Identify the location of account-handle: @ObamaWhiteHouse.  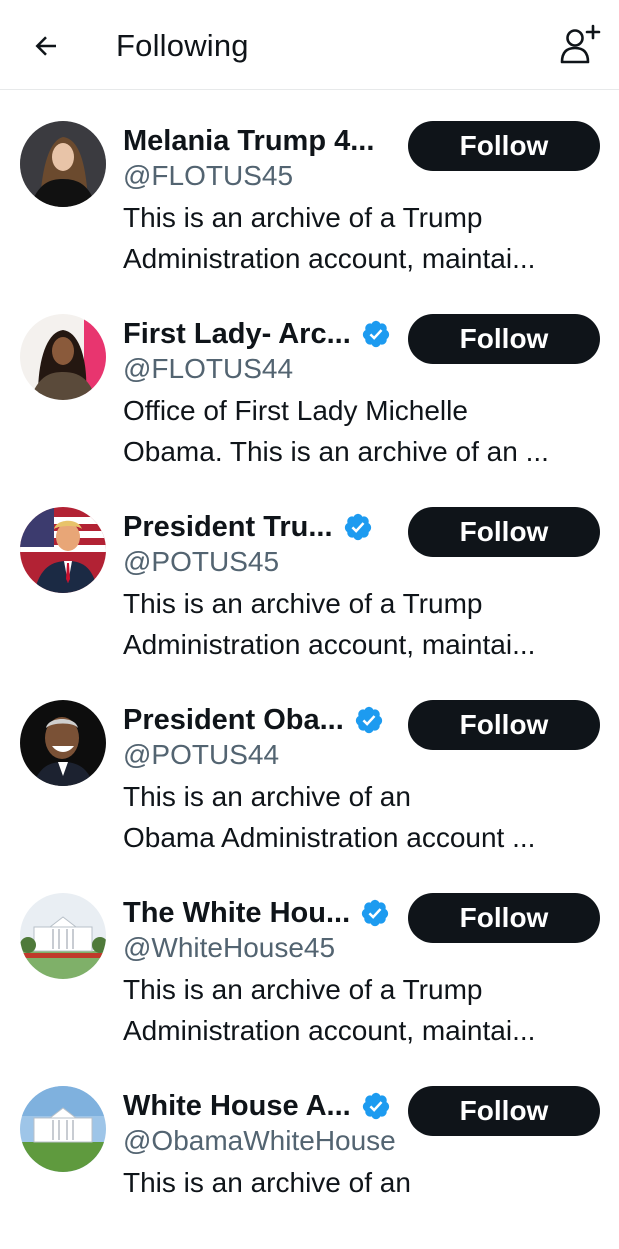
(259, 1140).